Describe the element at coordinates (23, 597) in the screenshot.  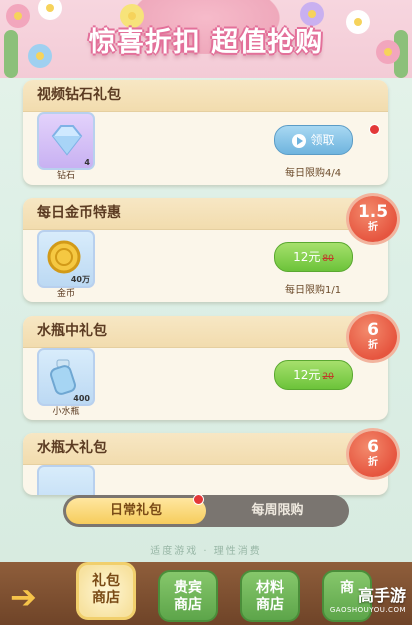
I see `back-arrow-icon: ➔` at that location.